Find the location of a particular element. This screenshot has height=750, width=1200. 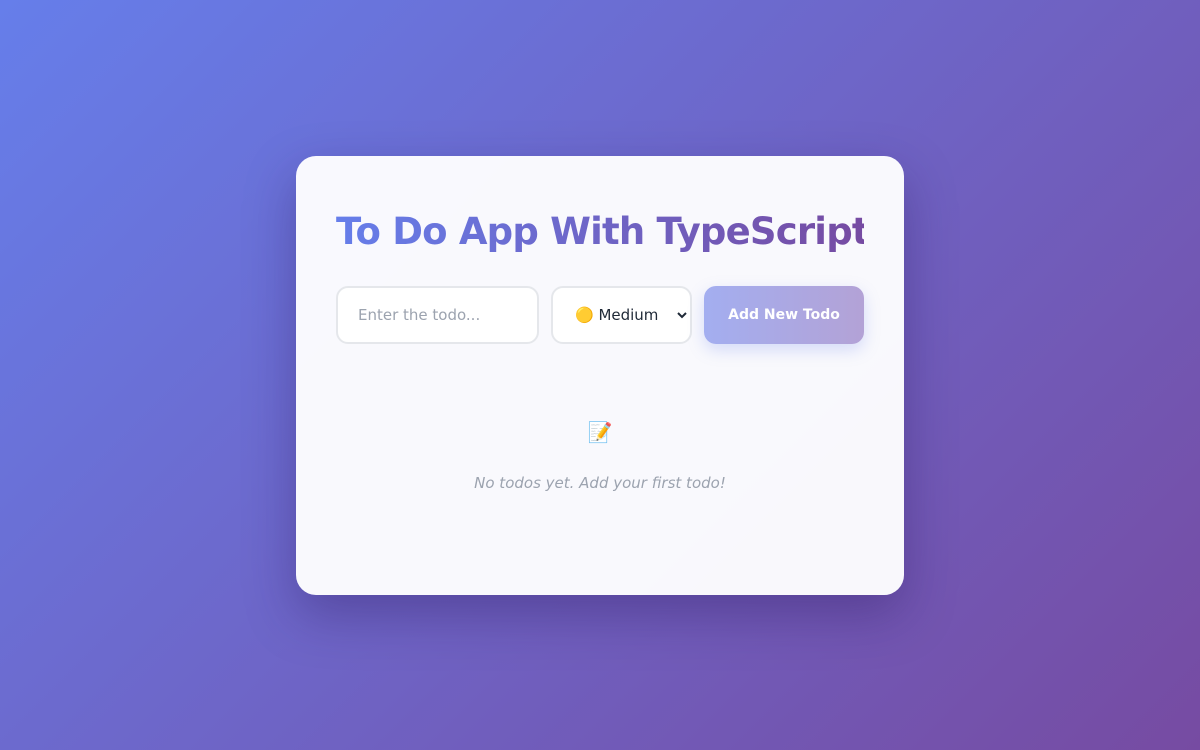

memo-icon: 📝 is located at coordinates (600, 432).